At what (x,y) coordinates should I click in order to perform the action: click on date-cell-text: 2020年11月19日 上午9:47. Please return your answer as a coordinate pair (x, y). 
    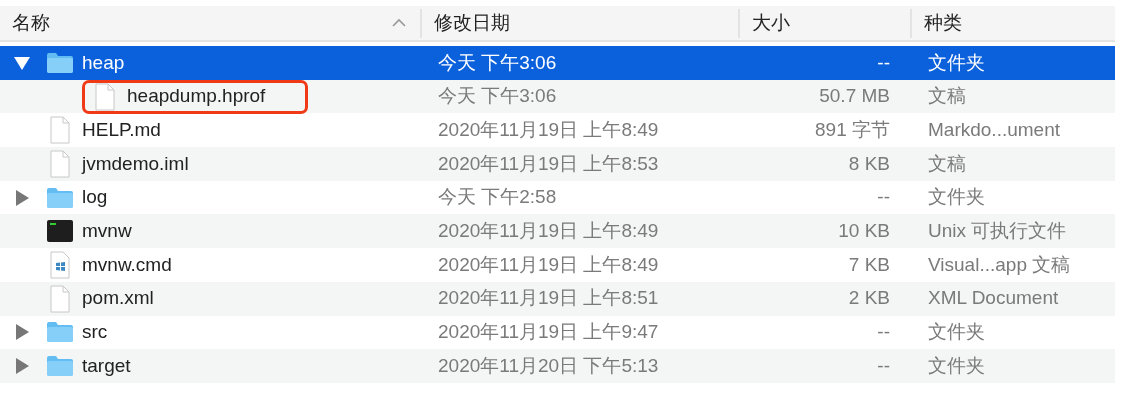
    Looking at the image, I should click on (548, 332).